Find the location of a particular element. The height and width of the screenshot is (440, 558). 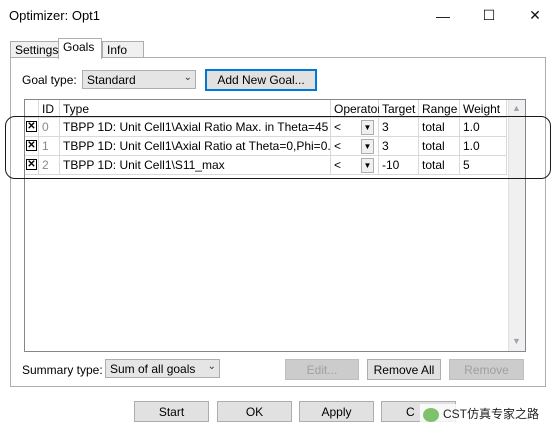

goal-type-label: Goal type: is located at coordinates (49, 80).